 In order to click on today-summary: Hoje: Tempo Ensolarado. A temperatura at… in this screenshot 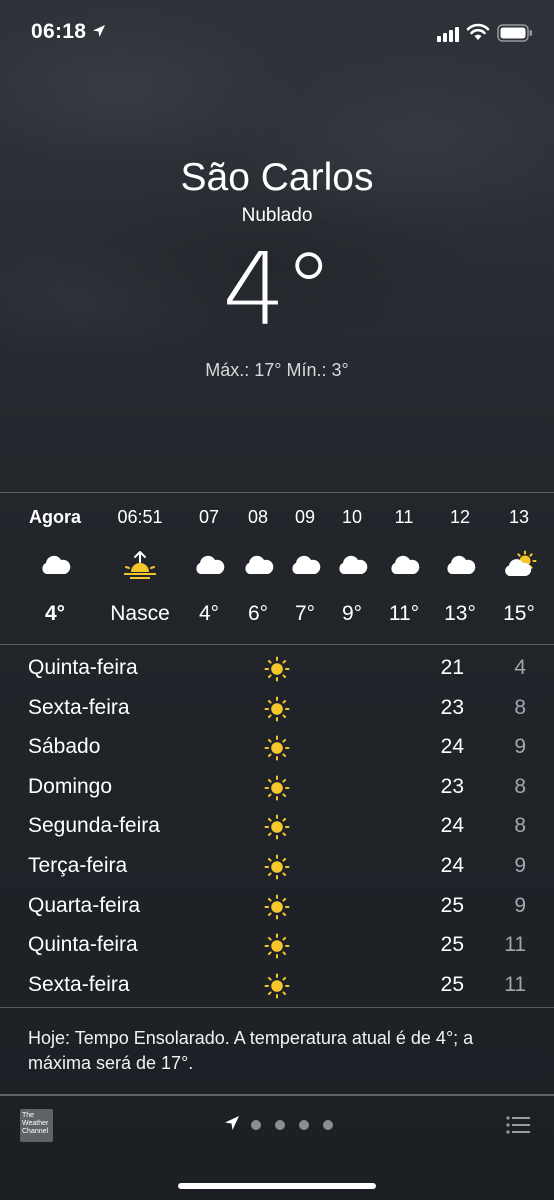, I will do `click(251, 1050)`.